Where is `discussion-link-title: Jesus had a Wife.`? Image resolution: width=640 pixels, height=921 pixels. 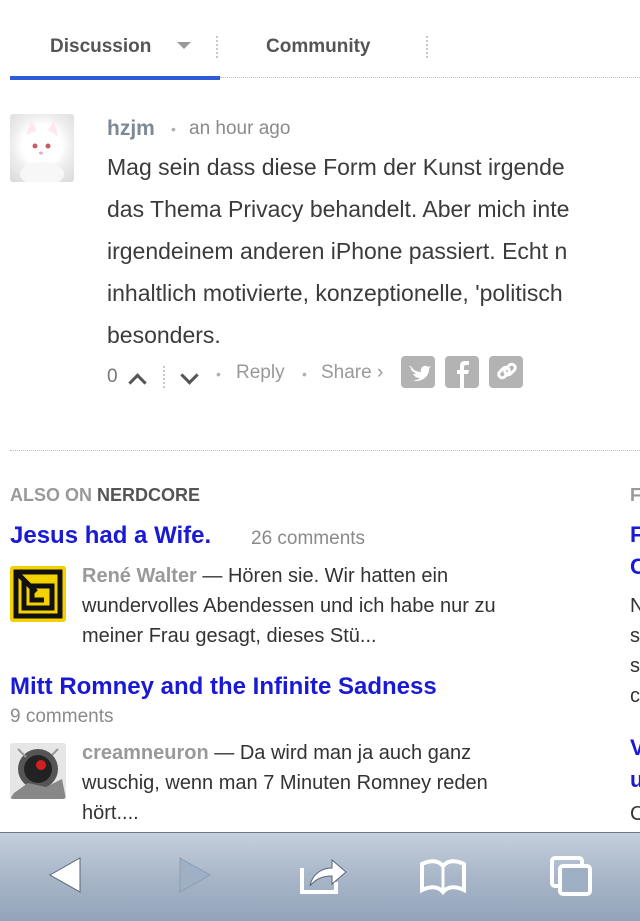
discussion-link-title: Jesus had a Wife. is located at coordinates (110, 536).